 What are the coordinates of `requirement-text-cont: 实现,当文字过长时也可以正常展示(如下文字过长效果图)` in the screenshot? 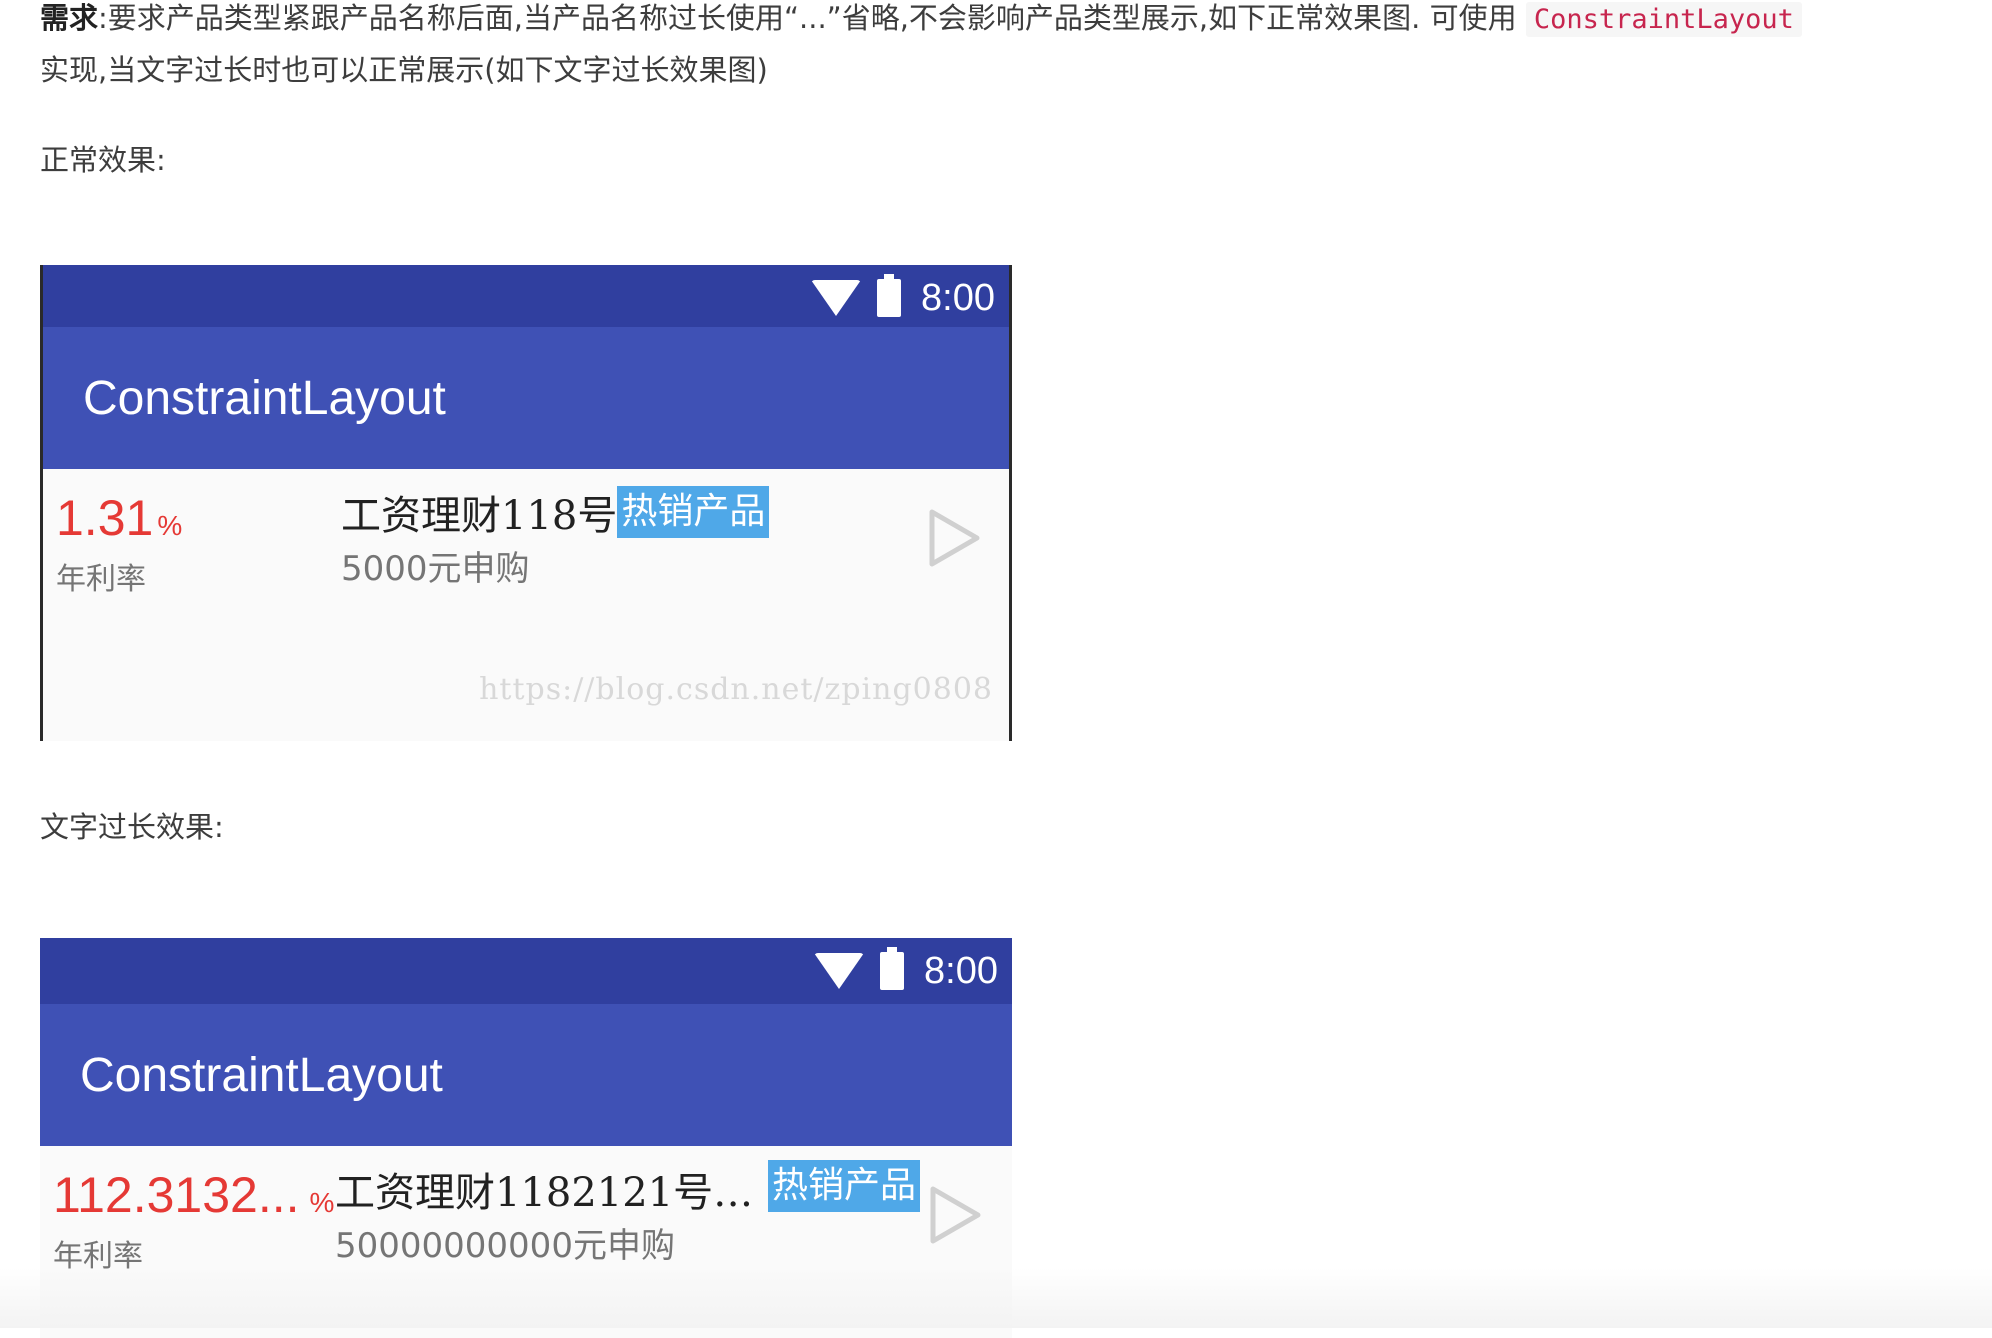 It's located at (404, 70).